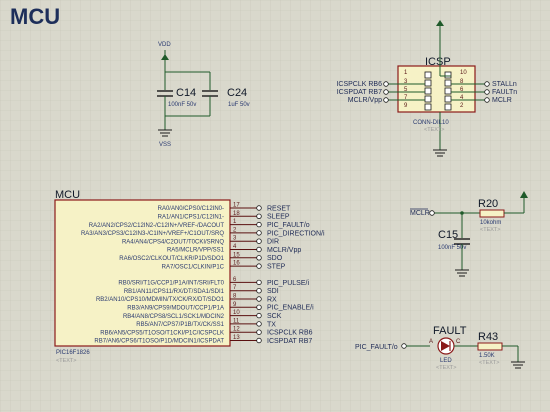  I want to click on r43-ref: R43, so click(488, 337).